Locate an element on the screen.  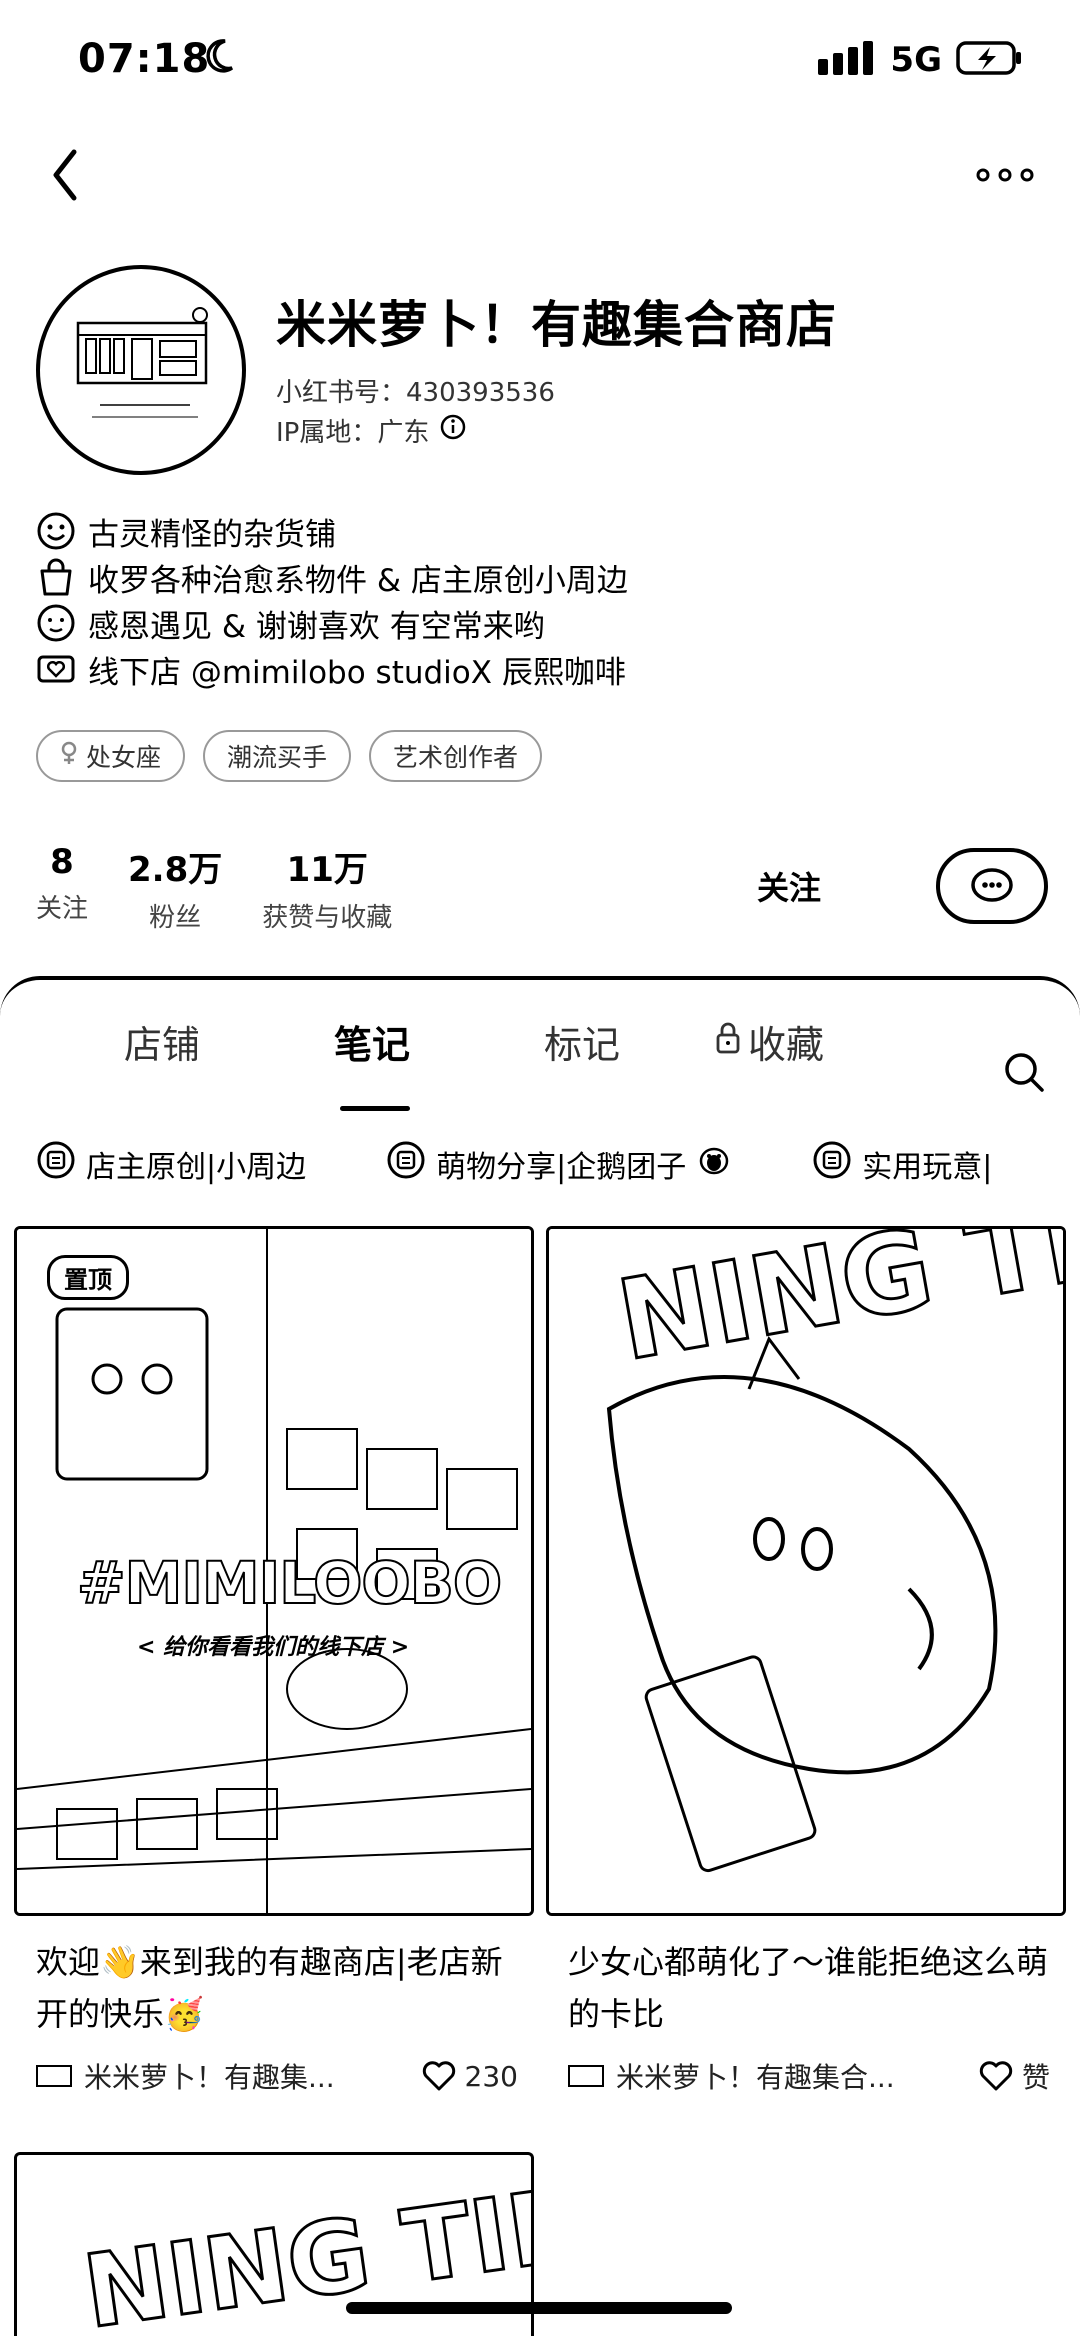
tag-label: 艺术创作者 is located at coordinates (456, 757).